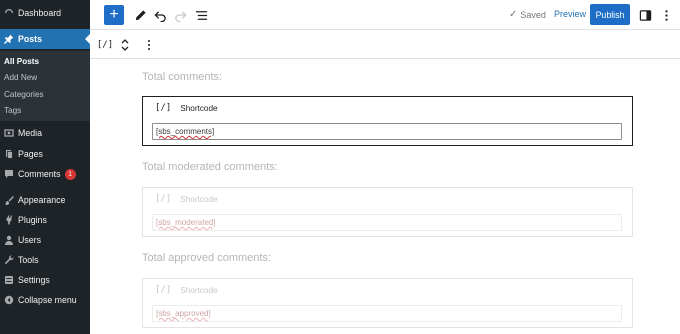 The image size is (680, 334). Describe the element at coordinates (45, 39) in the screenshot. I see `menu-item-posts: Posts` at that location.